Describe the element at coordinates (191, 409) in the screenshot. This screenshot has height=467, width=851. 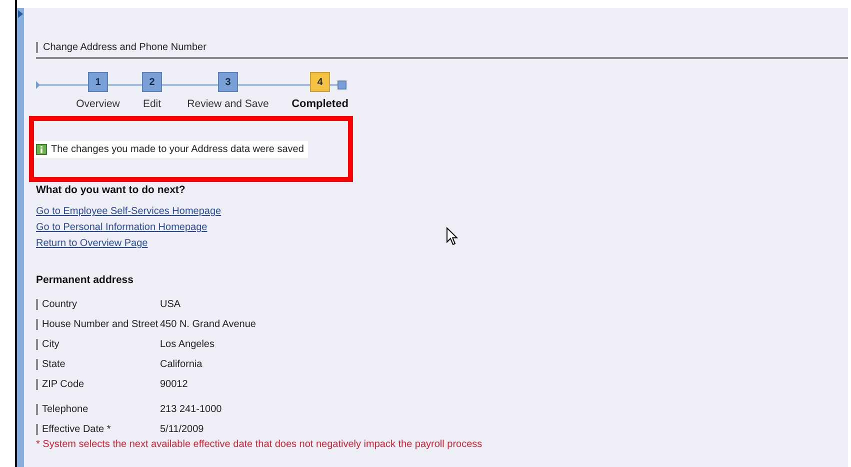
I see `field-value: 213 241-1000` at that location.